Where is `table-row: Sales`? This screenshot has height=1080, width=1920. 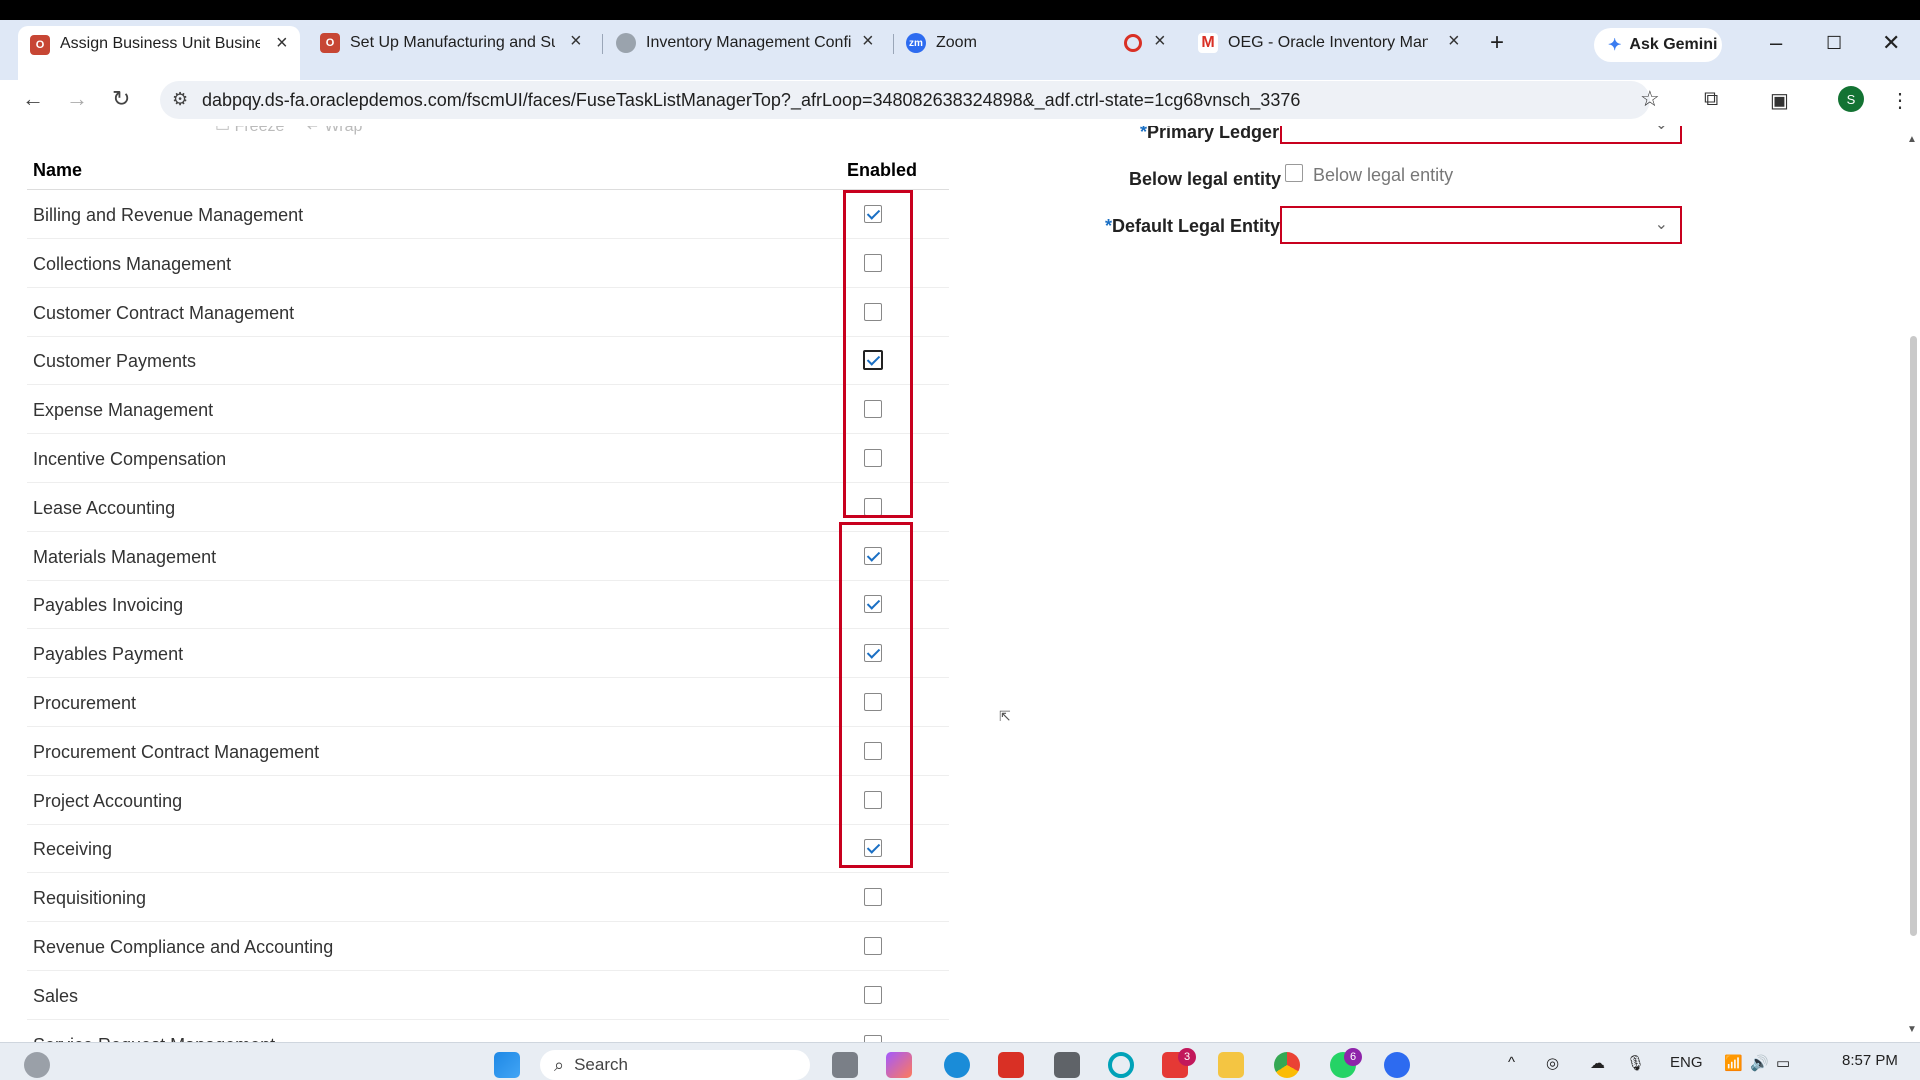
table-row: Sales is located at coordinates (488, 995).